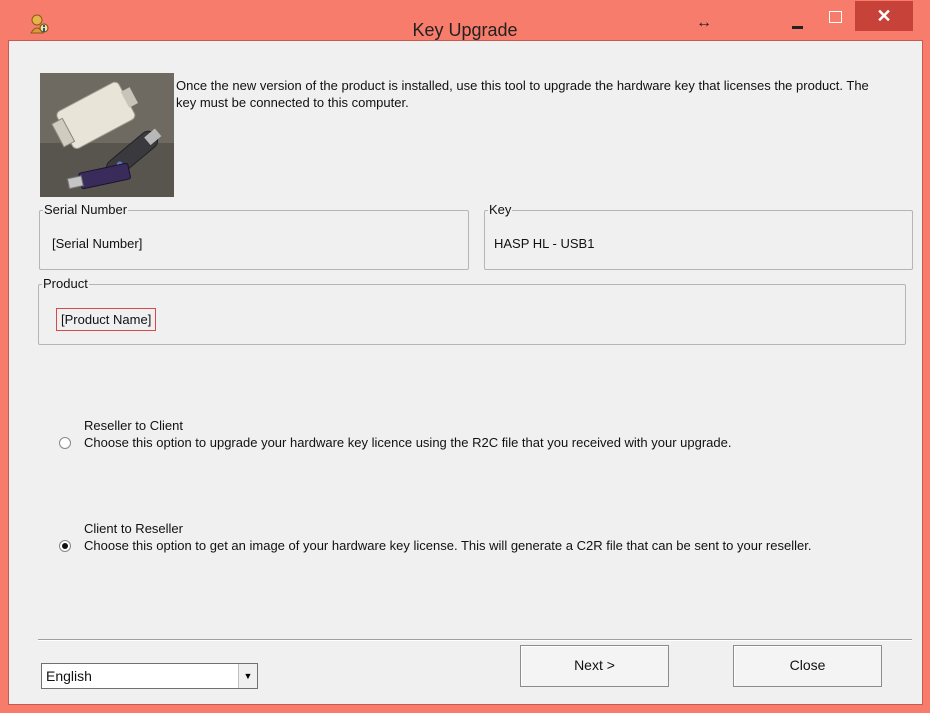  I want to click on close-button: Close, so click(807, 666).